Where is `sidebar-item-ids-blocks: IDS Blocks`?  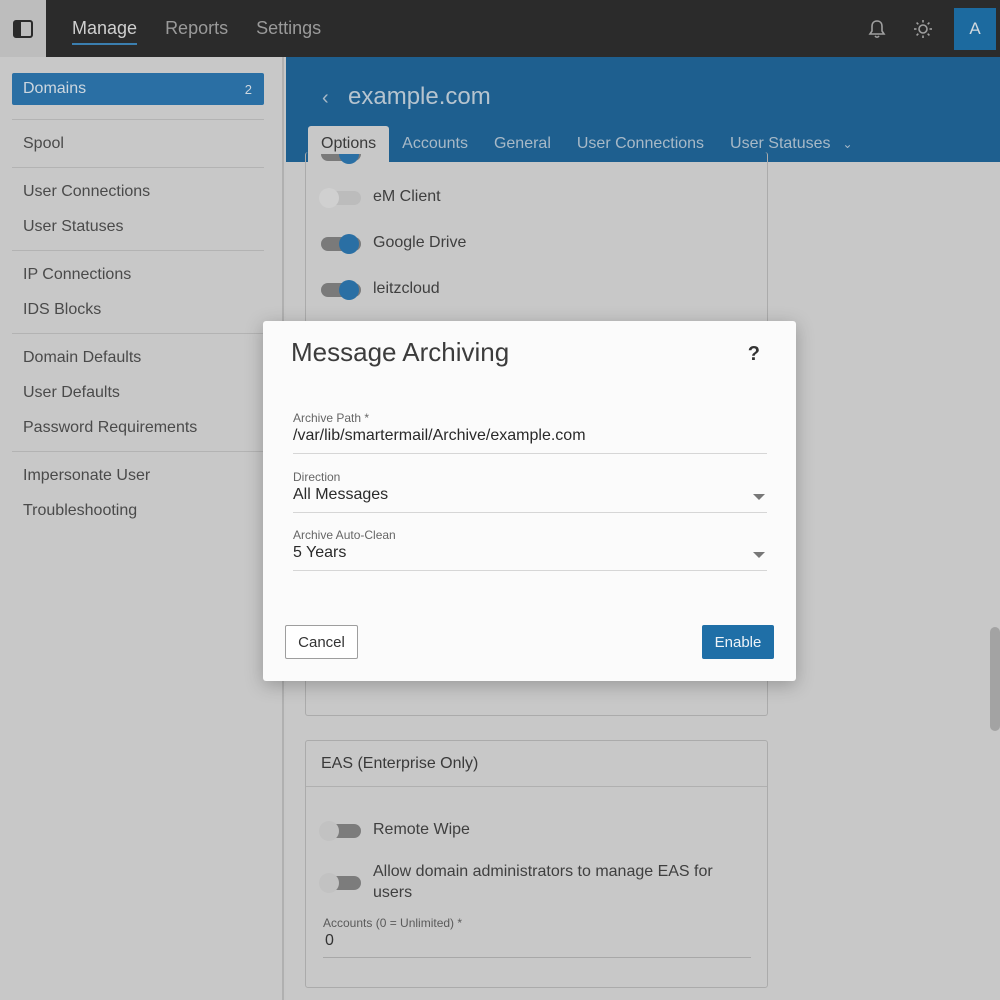
sidebar-item-ids-blocks: IDS Blocks is located at coordinates (138, 309).